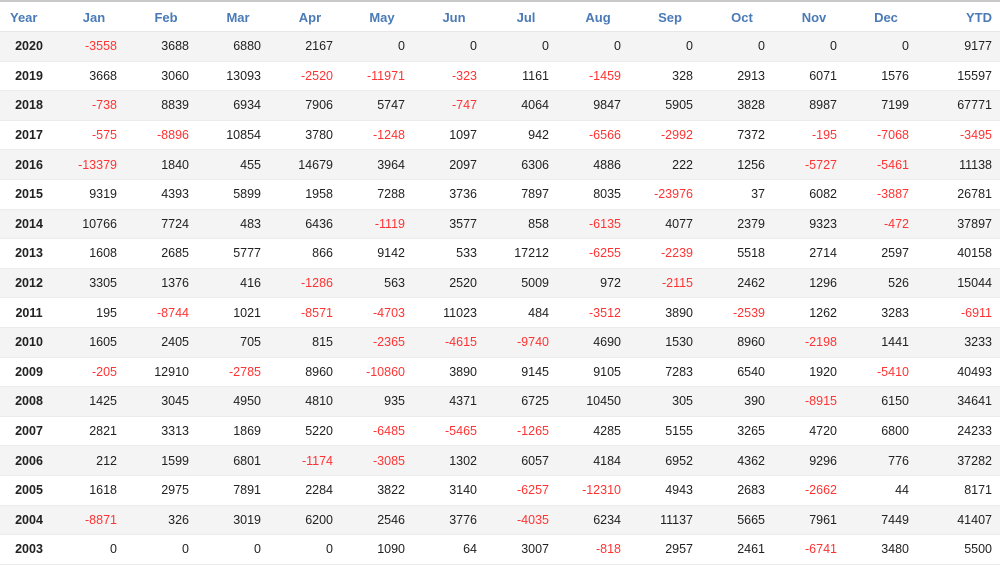  What do you see at coordinates (29, 312) in the screenshot?
I see `year-cell: 2011` at bounding box center [29, 312].